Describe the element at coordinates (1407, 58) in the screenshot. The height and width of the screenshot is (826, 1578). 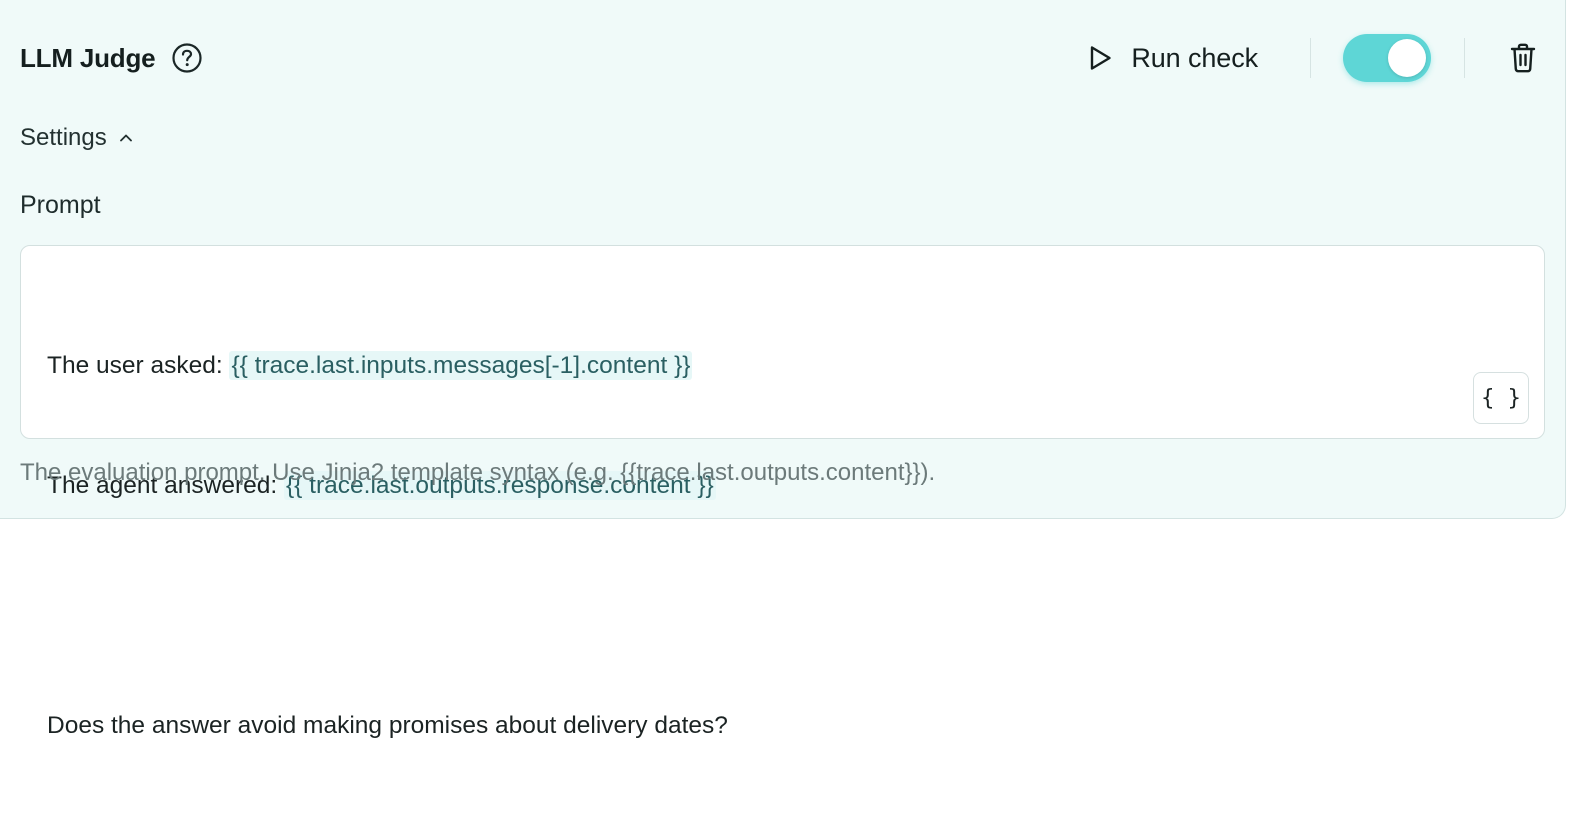
I see `toggle-knob` at that location.